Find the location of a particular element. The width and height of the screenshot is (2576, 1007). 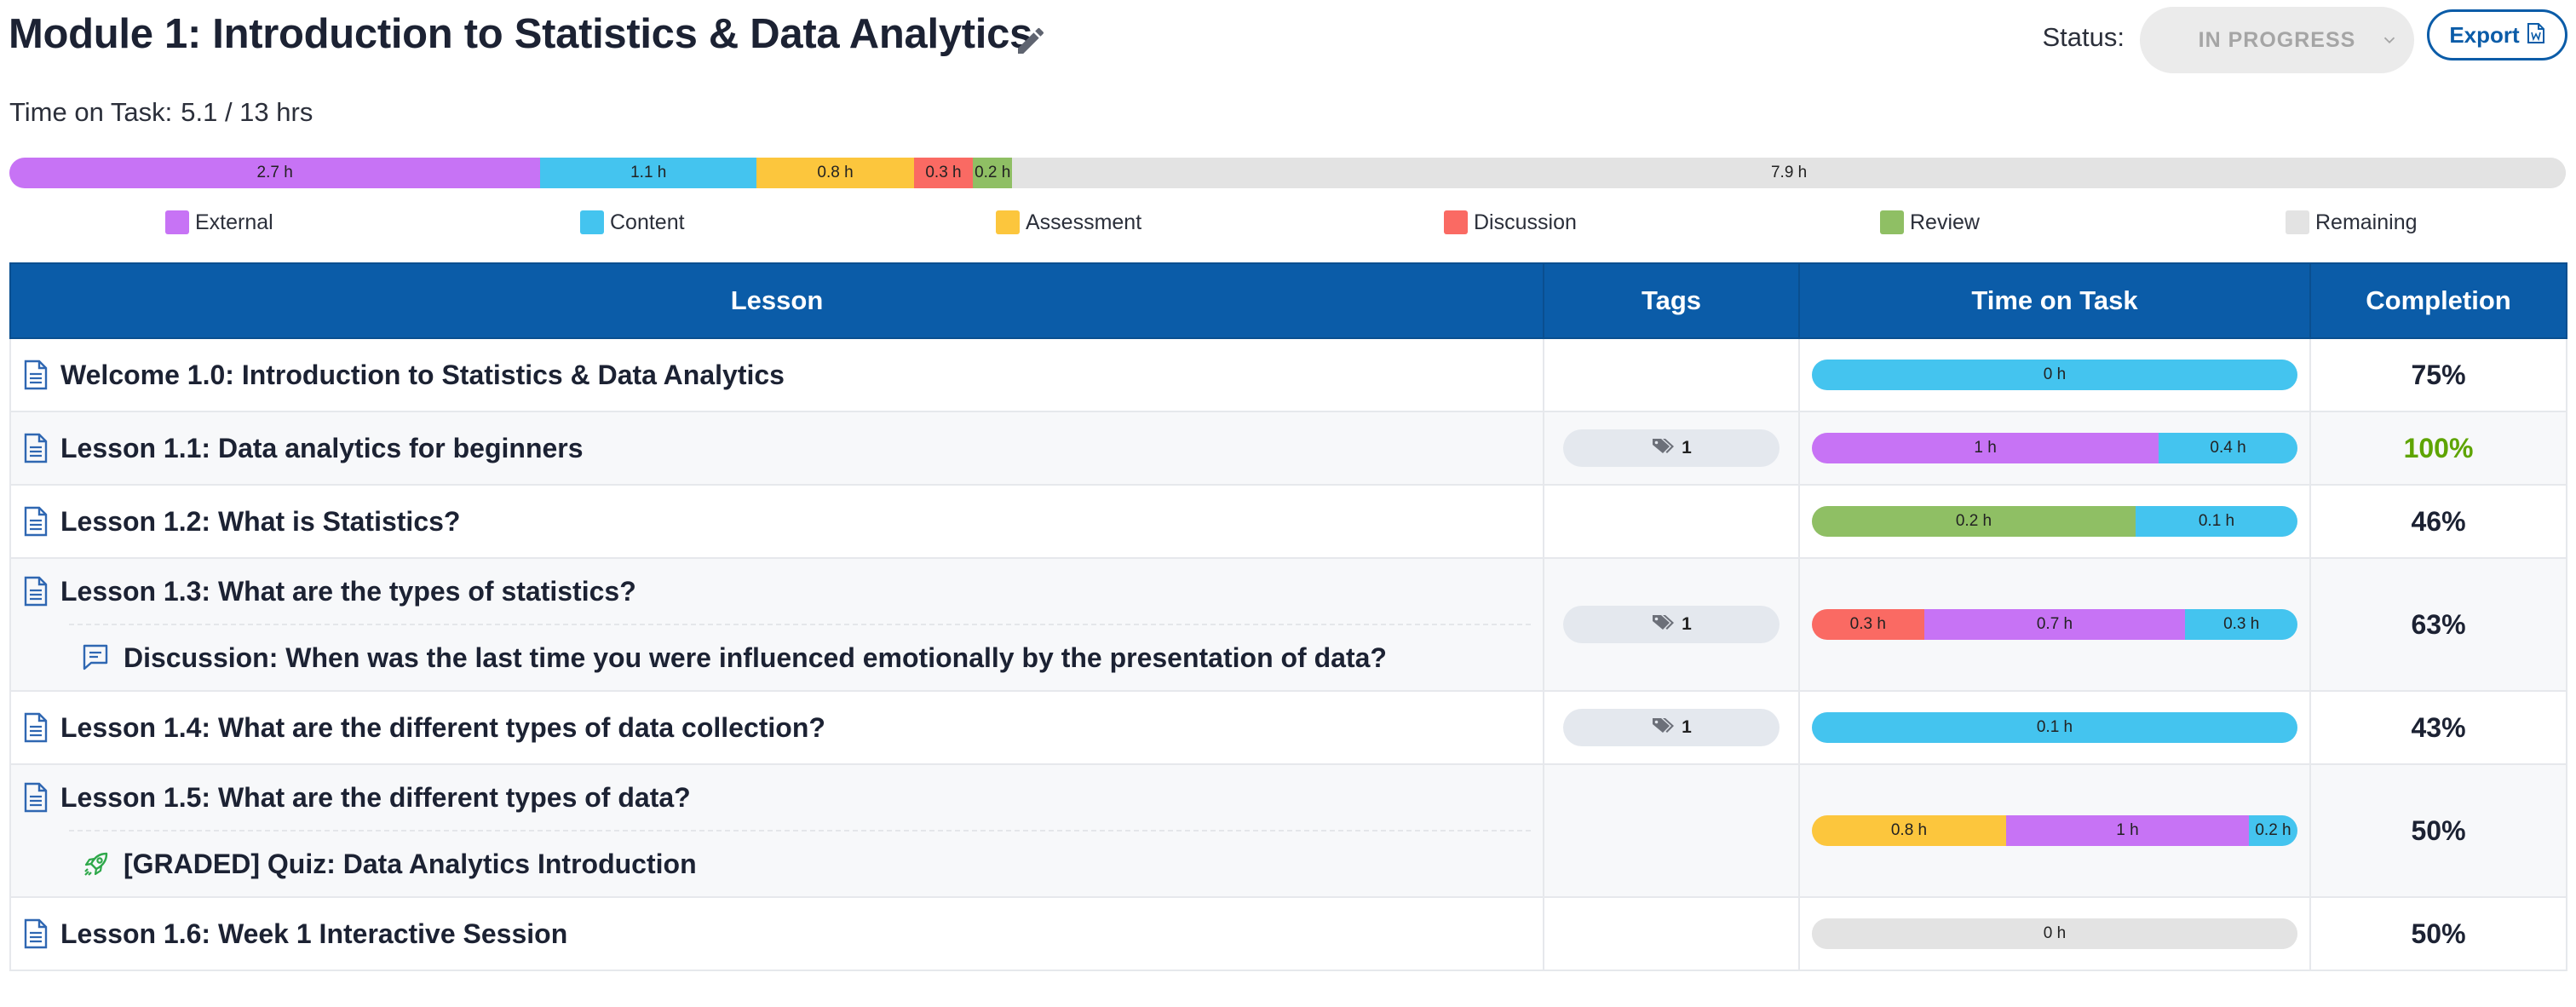

lesson-time-bar: 0 h is located at coordinates (2054, 934).